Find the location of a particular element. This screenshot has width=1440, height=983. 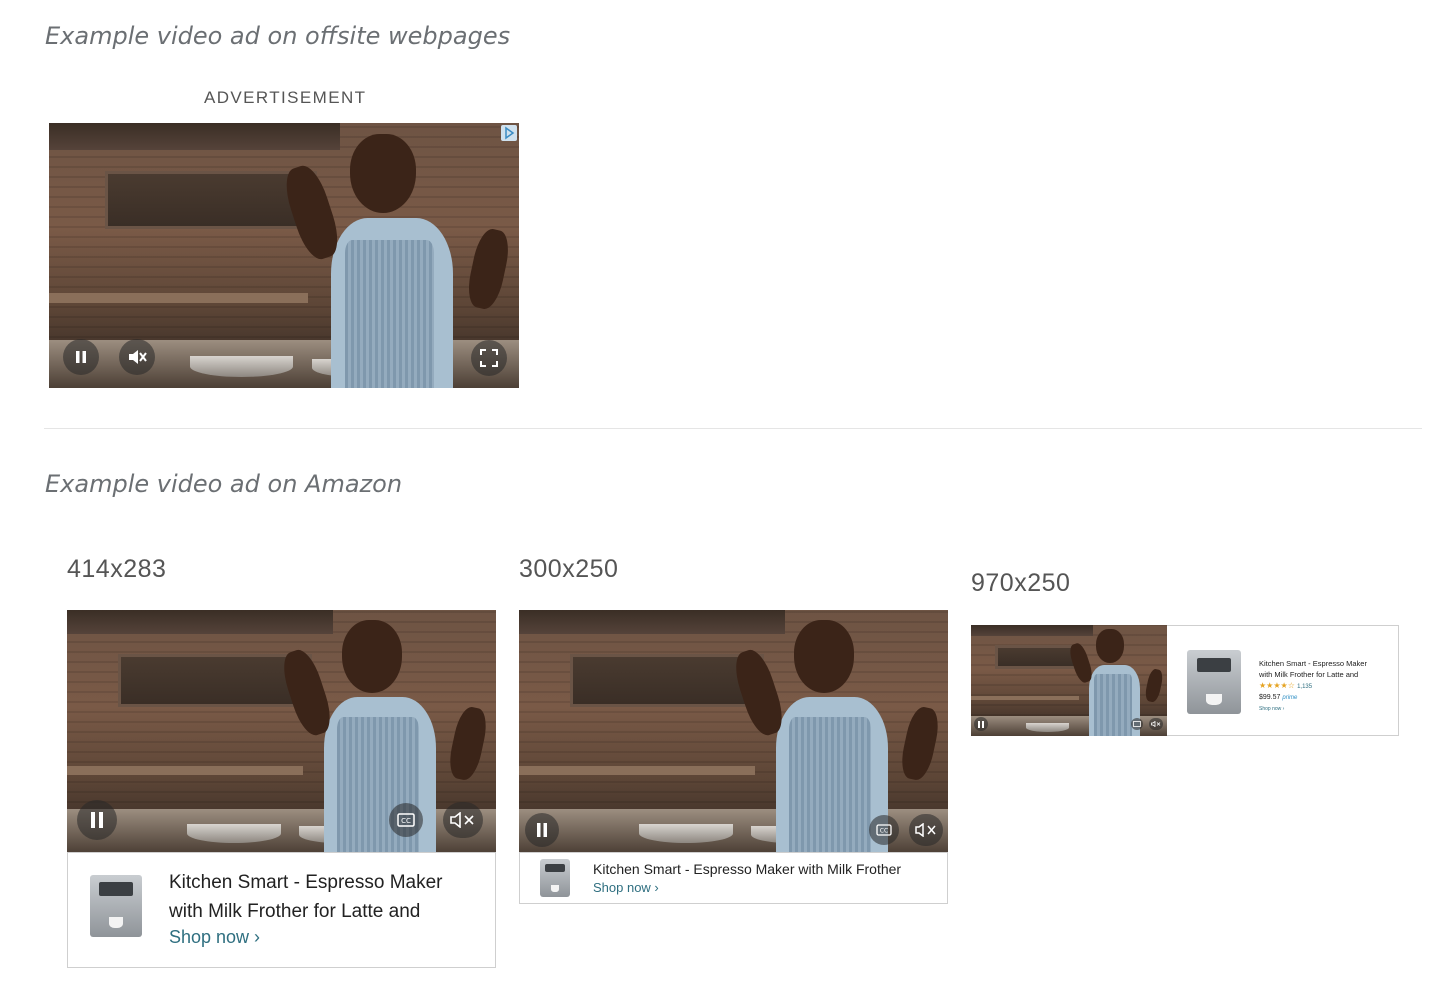

prime-badge: prime is located at coordinates (1290, 698).